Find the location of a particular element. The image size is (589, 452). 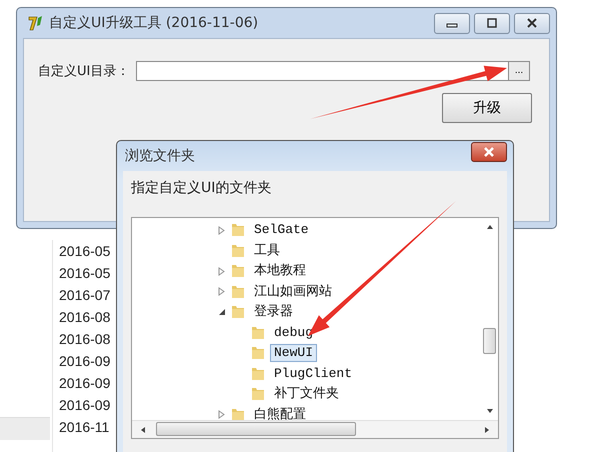

prompt-text: 指定自定义UI的文件夹 is located at coordinates (201, 188).